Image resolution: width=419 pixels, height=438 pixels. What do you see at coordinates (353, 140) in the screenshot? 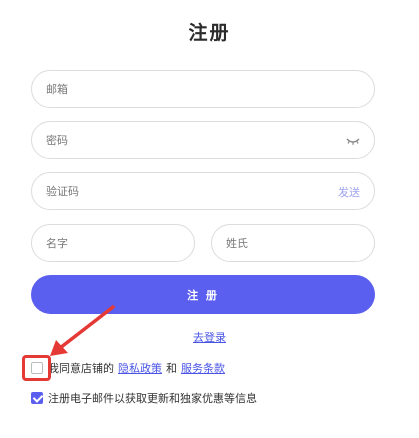
I see `eye-closed-icon` at bounding box center [353, 140].